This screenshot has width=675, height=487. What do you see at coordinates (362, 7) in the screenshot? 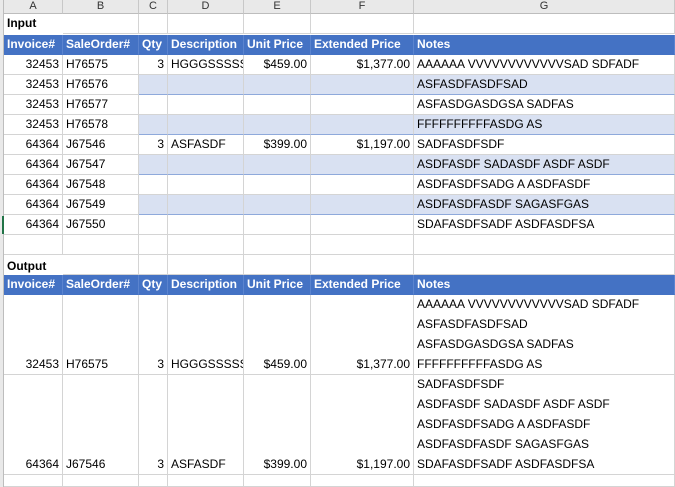
I see `column-header-f: F` at bounding box center [362, 7].